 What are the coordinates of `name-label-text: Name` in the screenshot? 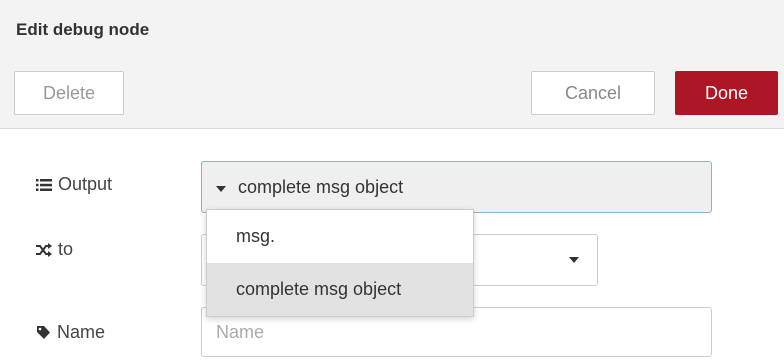 It's located at (81, 332).